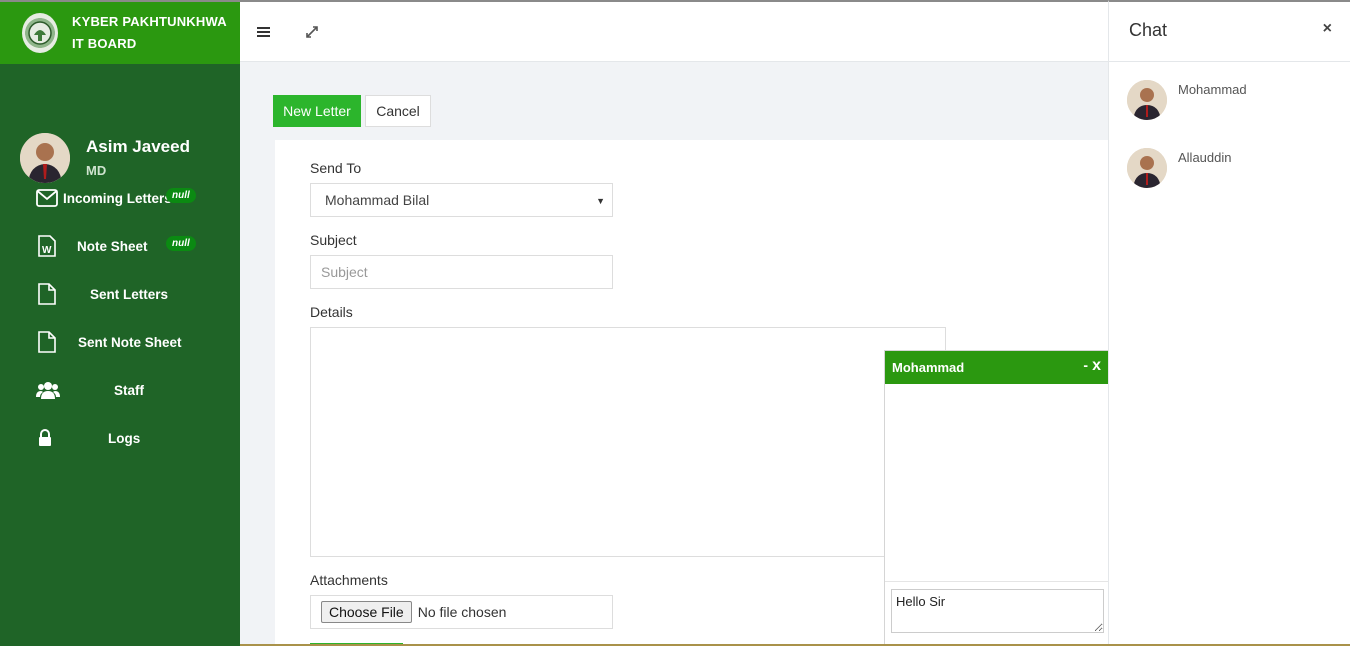 This screenshot has width=1350, height=646. Describe the element at coordinates (48, 390) in the screenshot. I see `users-icon` at that location.